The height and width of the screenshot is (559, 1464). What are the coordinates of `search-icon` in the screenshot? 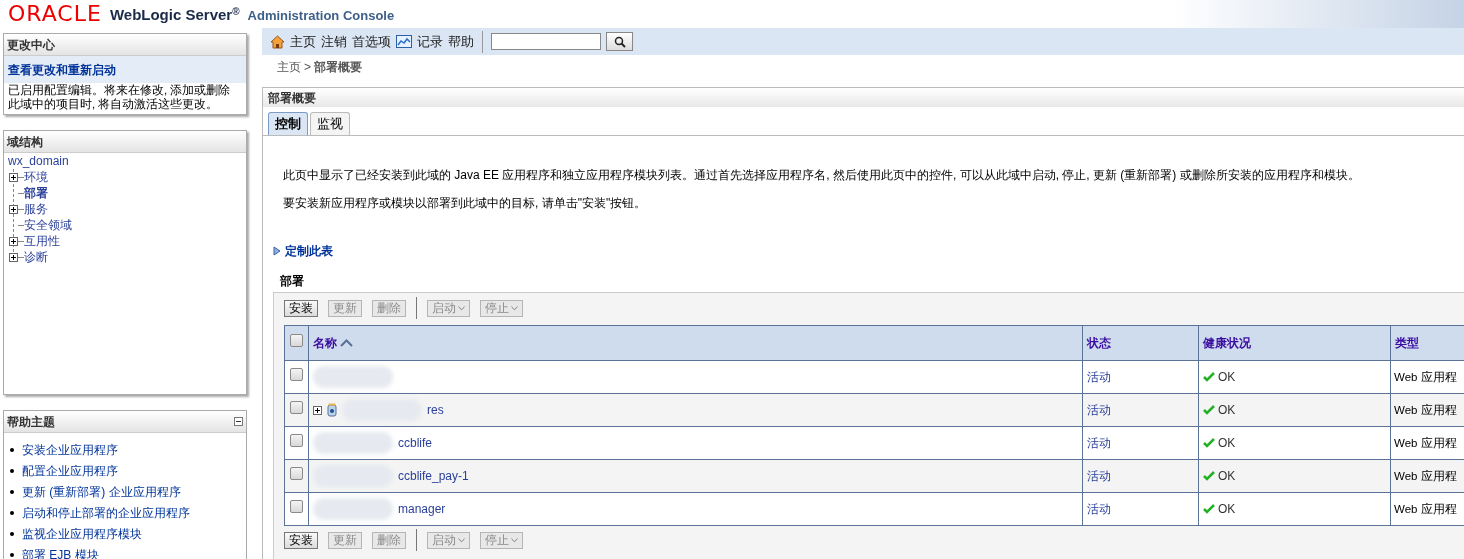 It's located at (619, 41).